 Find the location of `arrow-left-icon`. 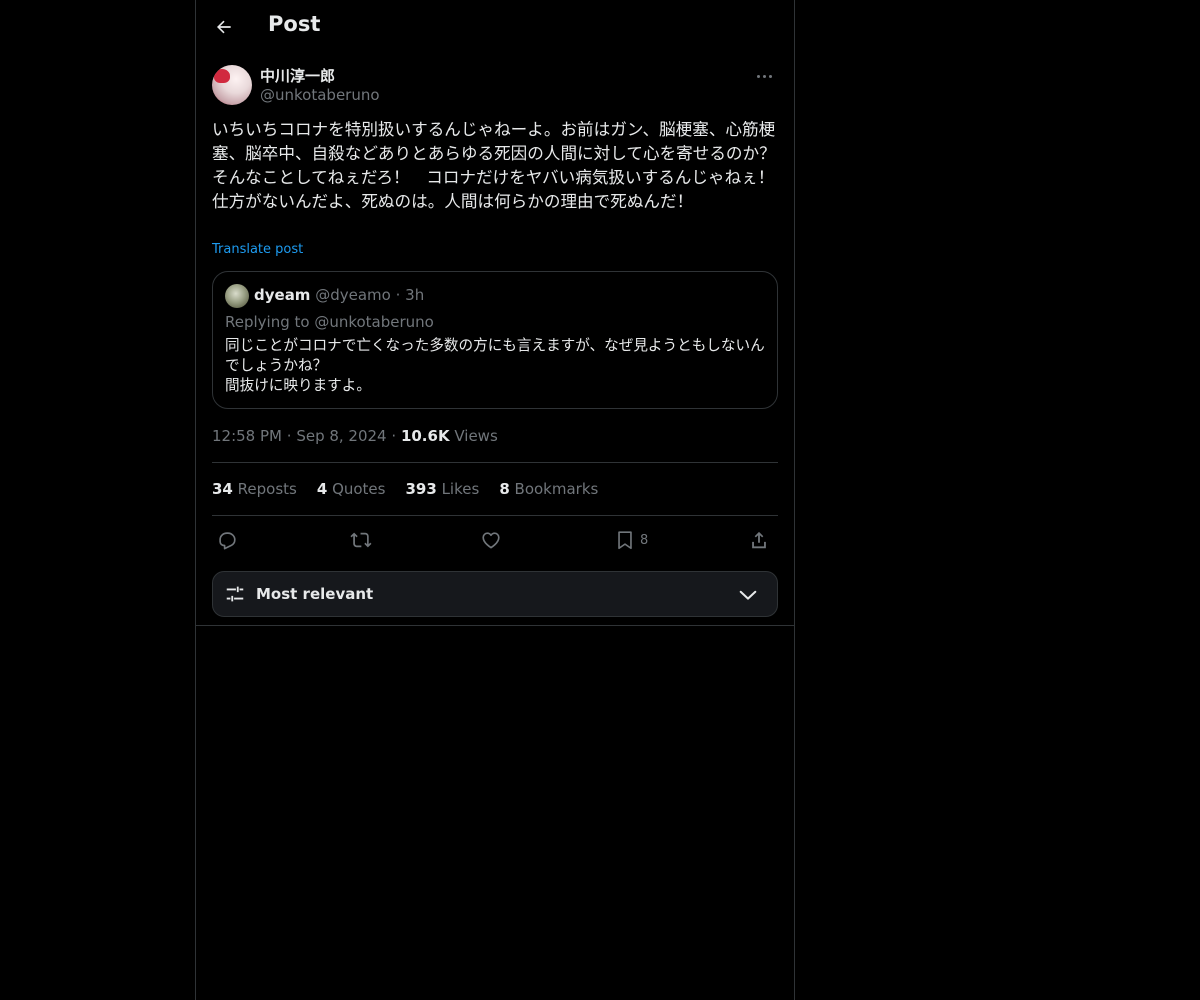

arrow-left-icon is located at coordinates (224, 27).